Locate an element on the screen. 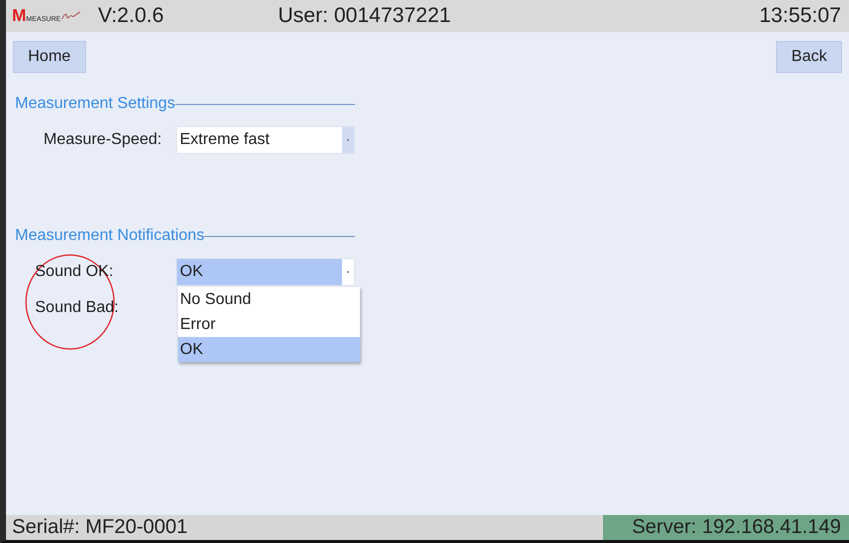 The width and height of the screenshot is (849, 543). dropdown-option: Error is located at coordinates (269, 324).